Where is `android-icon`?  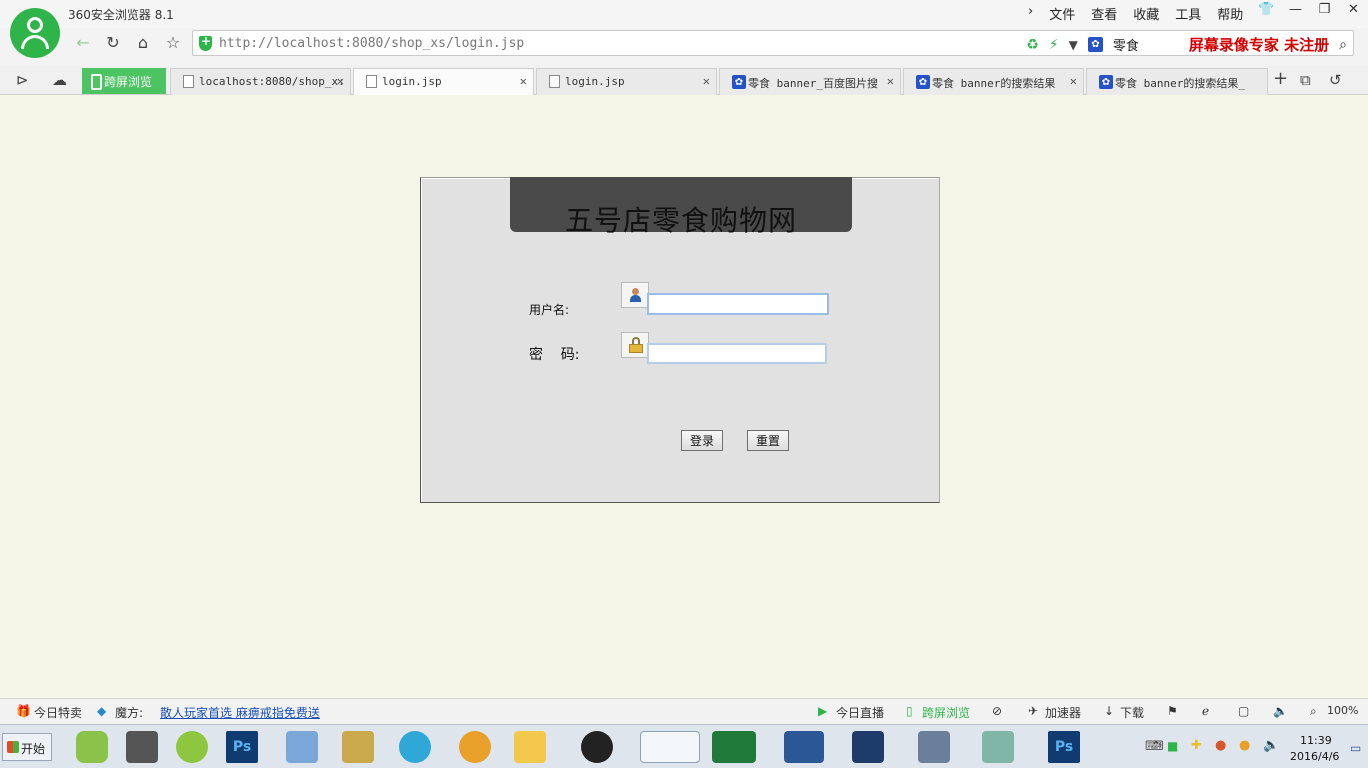
android-icon is located at coordinates (92, 747).